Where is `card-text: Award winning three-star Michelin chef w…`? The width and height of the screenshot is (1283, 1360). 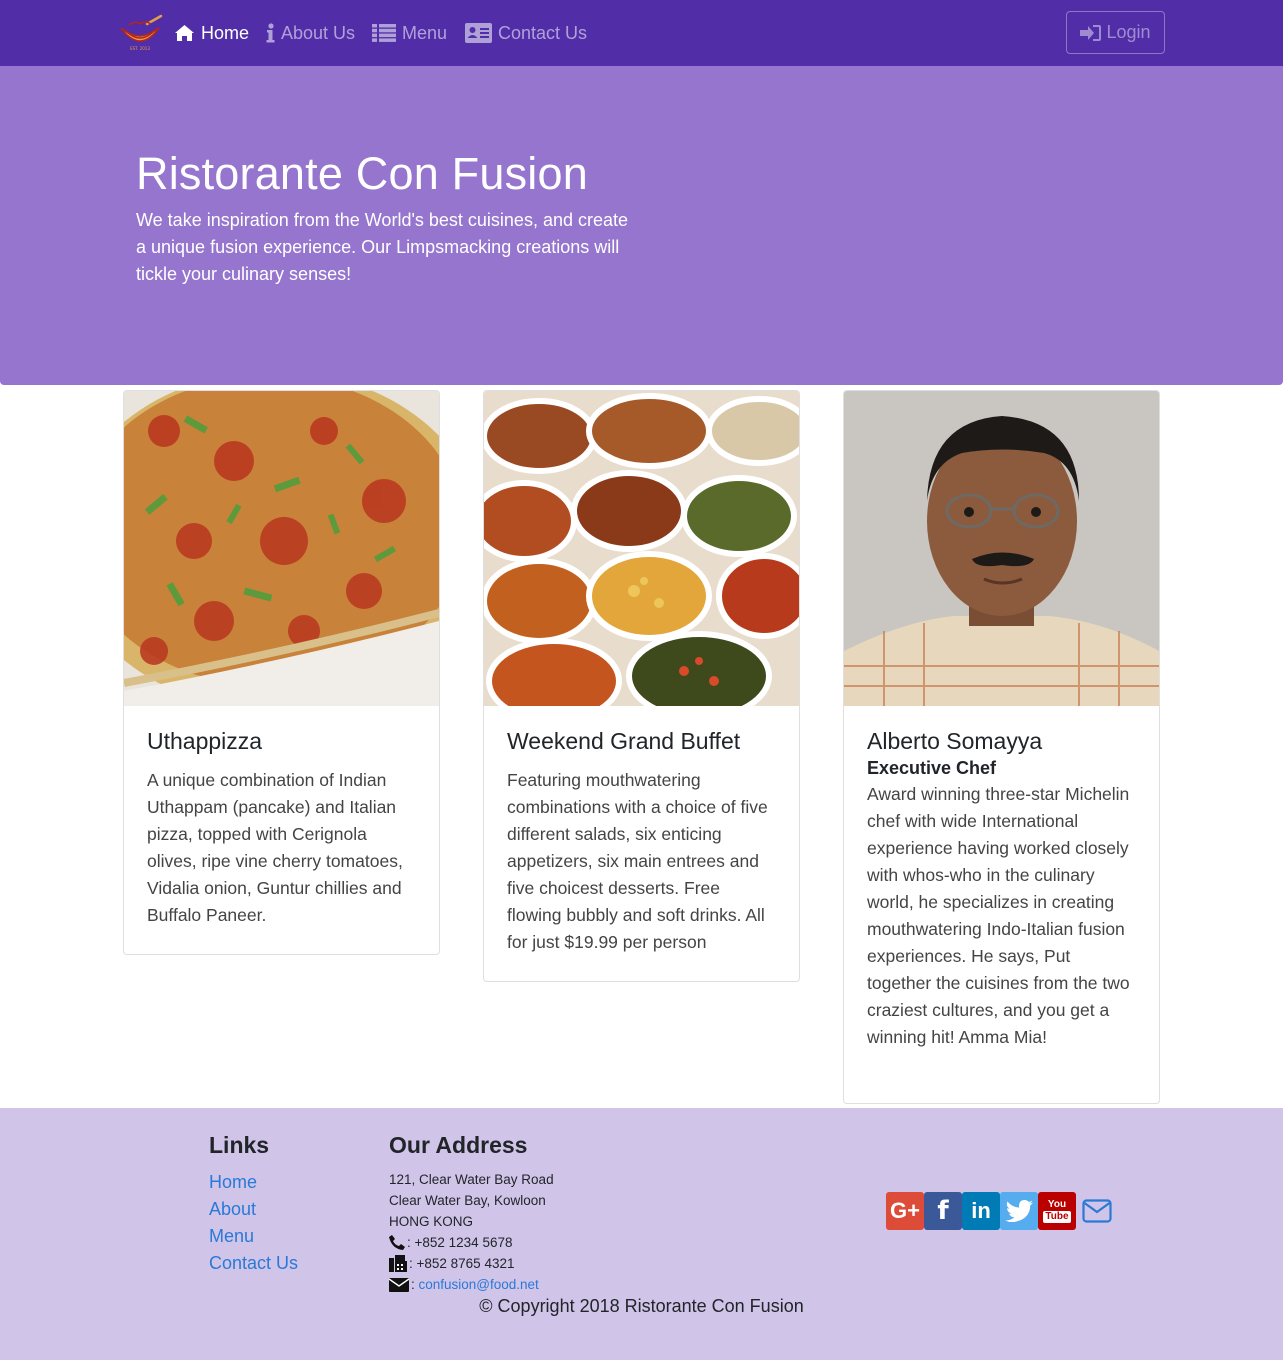
card-text: Award winning three-star Michelin chef w… is located at coordinates (998, 915).